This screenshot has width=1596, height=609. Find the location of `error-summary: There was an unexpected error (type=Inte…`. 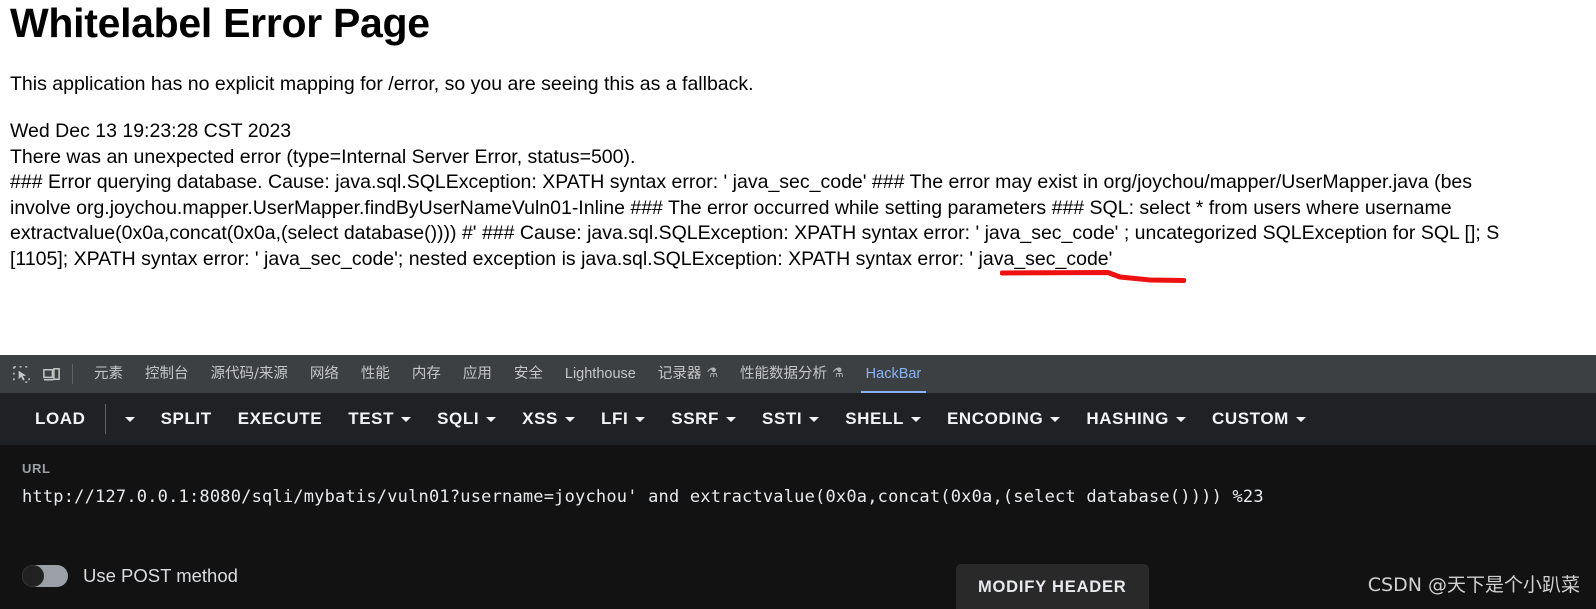

error-summary: There was an unexpected error (type=Inte… is located at coordinates (323, 156).